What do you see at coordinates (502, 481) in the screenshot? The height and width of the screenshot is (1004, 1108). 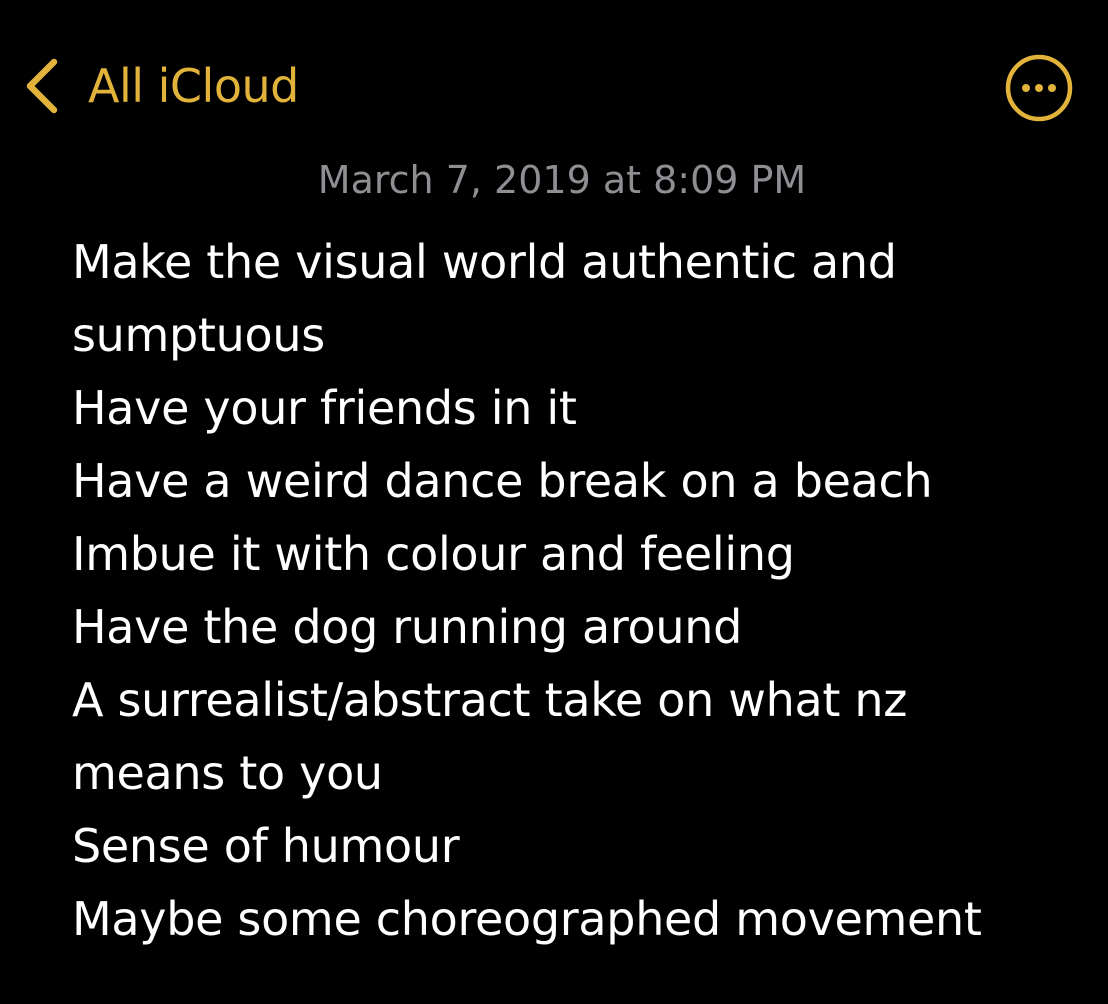 I see `note-line: Have a weird dance break on a beach` at bounding box center [502, 481].